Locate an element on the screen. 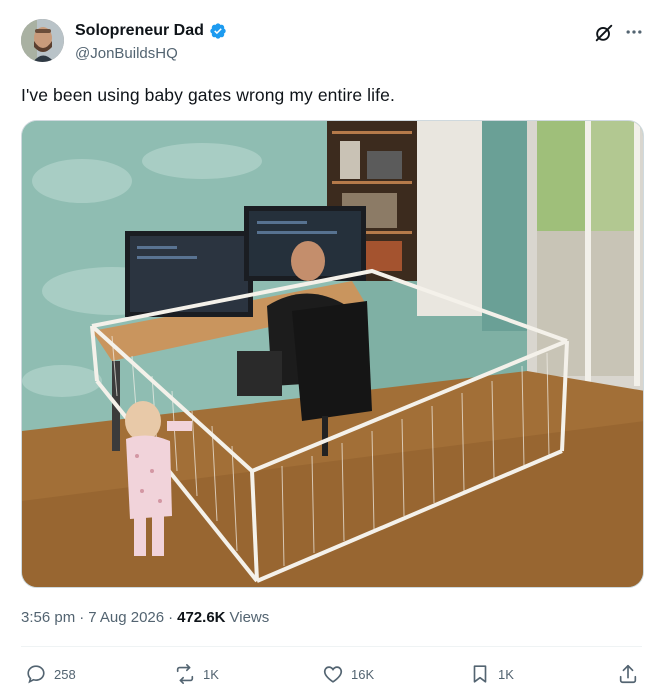 This screenshot has height=690, width=663. more-icon is located at coordinates (634, 32).